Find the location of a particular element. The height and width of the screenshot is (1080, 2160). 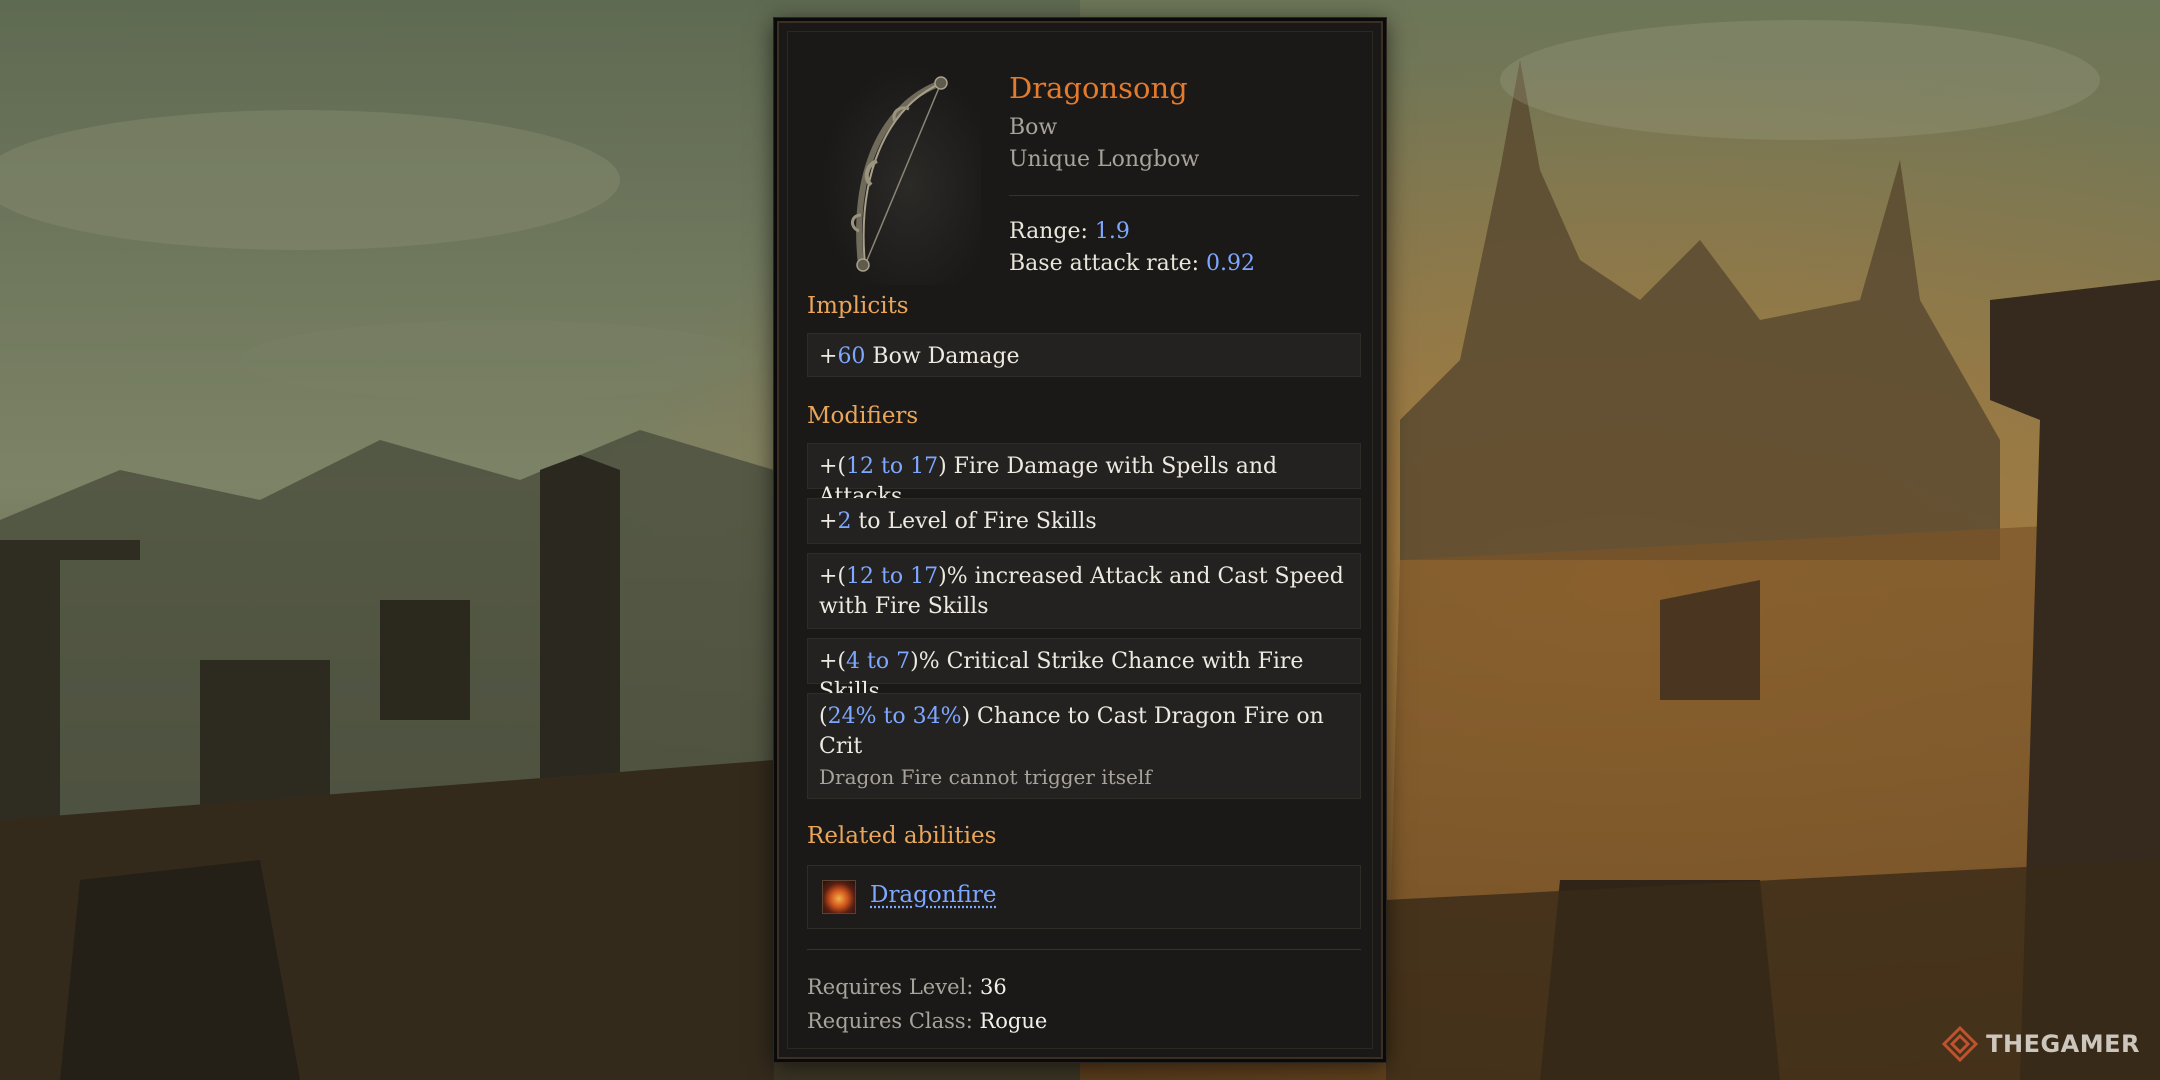

stat-range: Range: 1.9 is located at coordinates (1069, 231).